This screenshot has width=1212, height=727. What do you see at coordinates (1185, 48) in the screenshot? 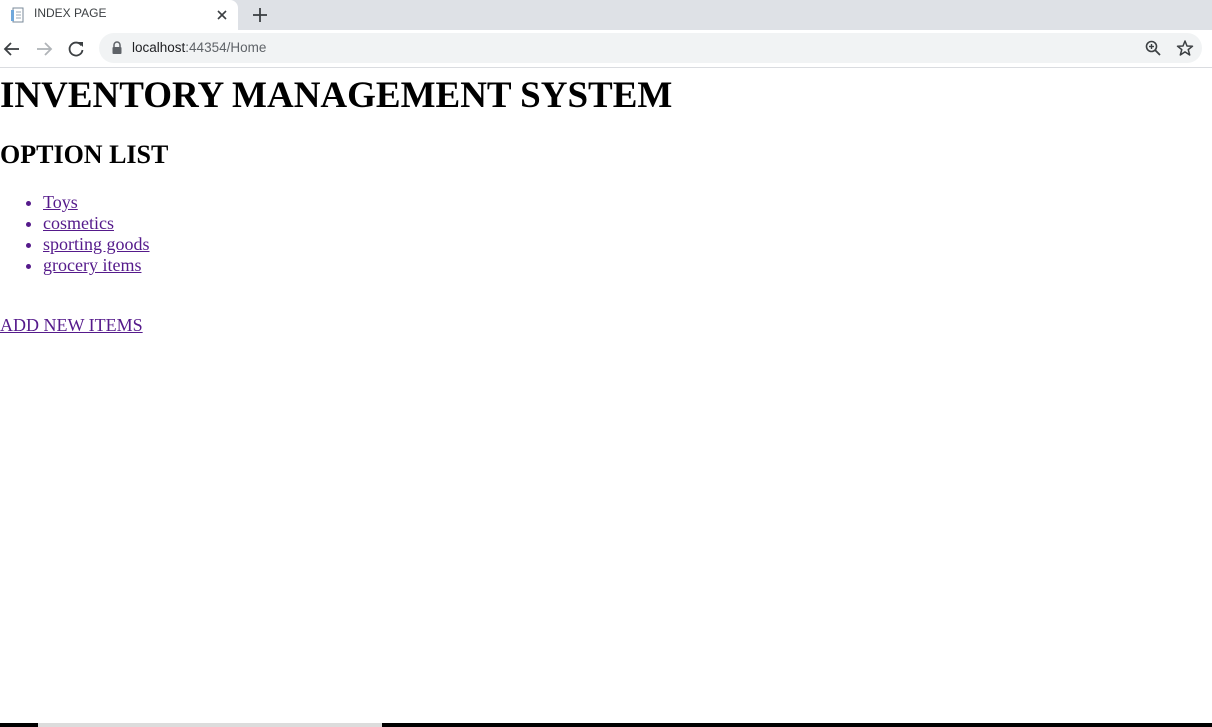
I see `bookmark-star-icon` at bounding box center [1185, 48].